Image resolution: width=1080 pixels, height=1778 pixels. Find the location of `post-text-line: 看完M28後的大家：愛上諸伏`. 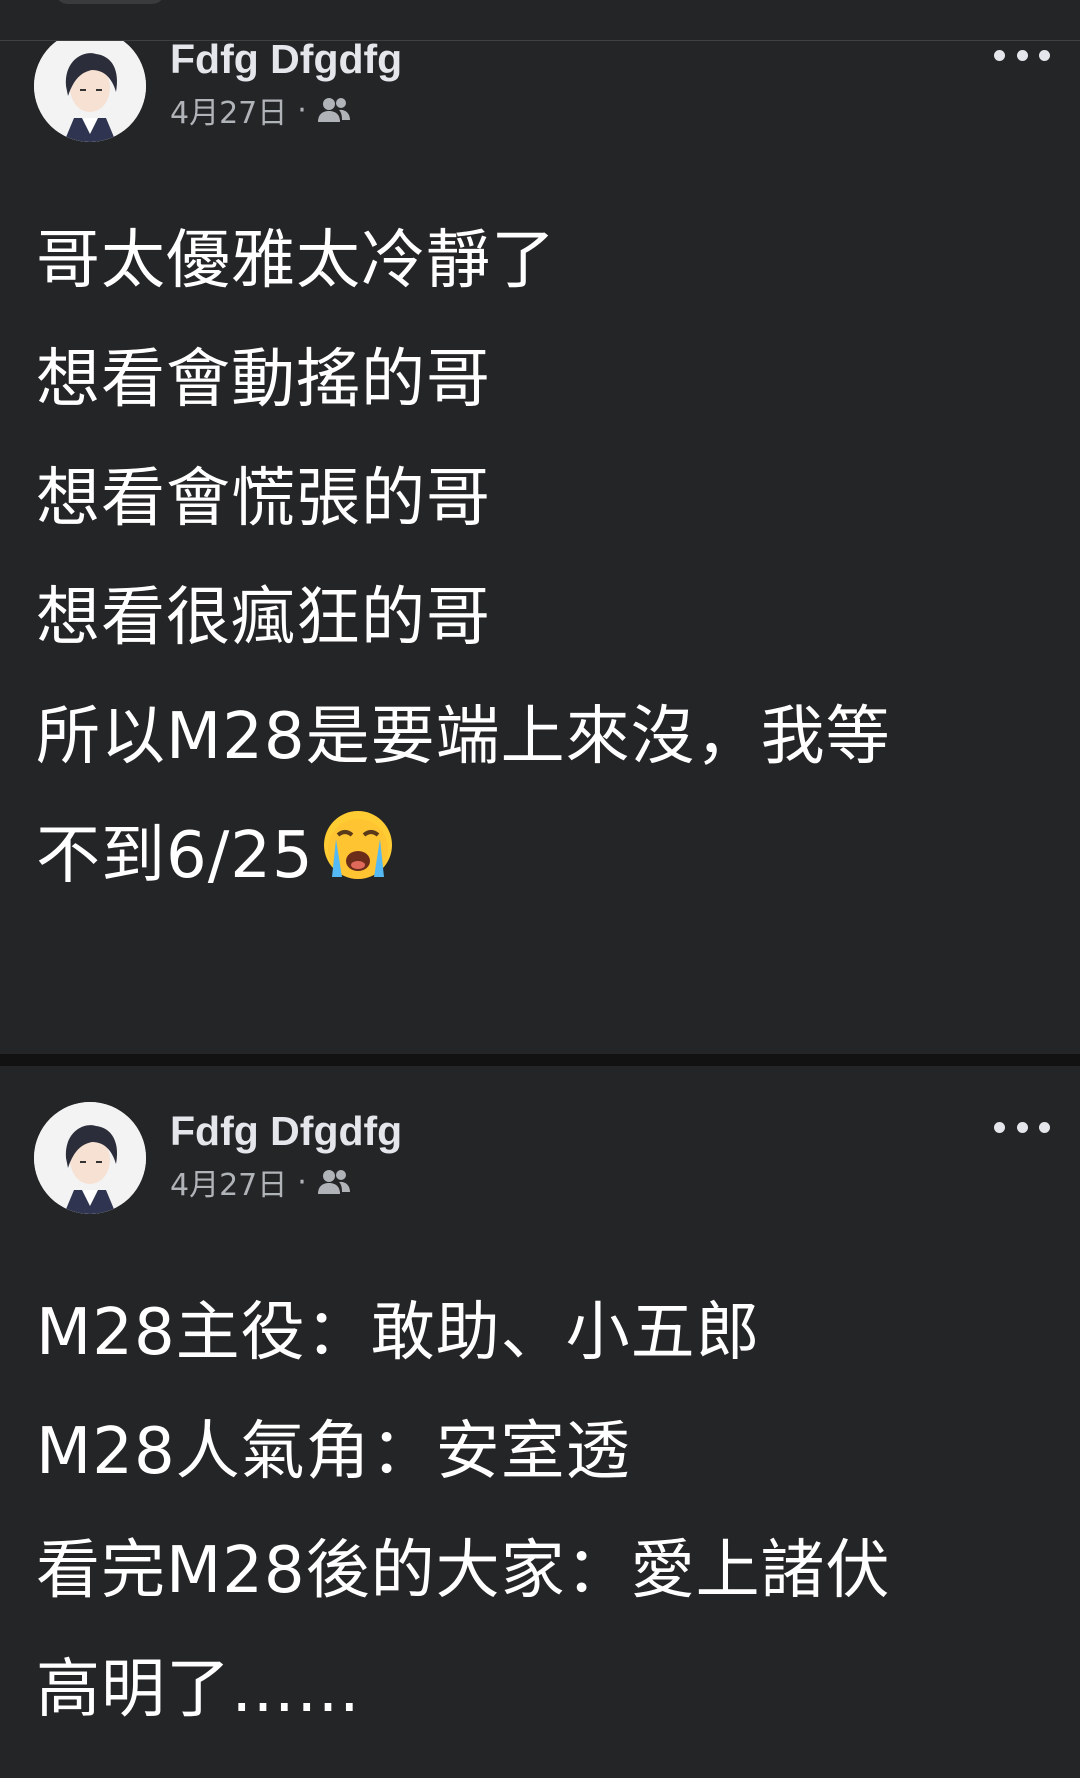

post-text-line: 看完M28後的大家：愛上諸伏 is located at coordinates (463, 1571).